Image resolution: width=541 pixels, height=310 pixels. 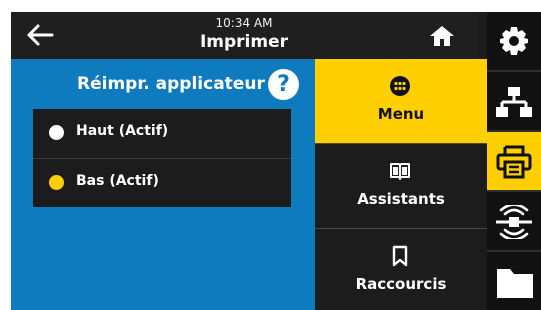 I want to click on print-rail-button, so click(x=514, y=161).